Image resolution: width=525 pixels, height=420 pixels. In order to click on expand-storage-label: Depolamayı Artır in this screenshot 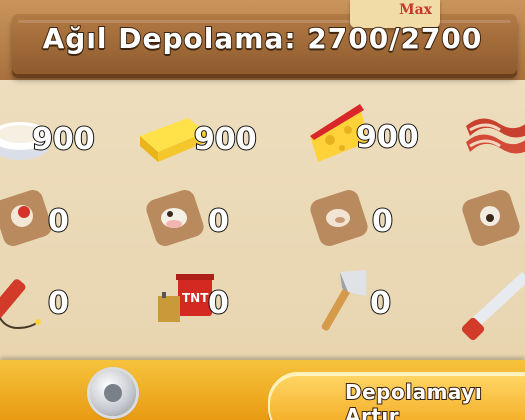, I will do `click(413, 399)`.